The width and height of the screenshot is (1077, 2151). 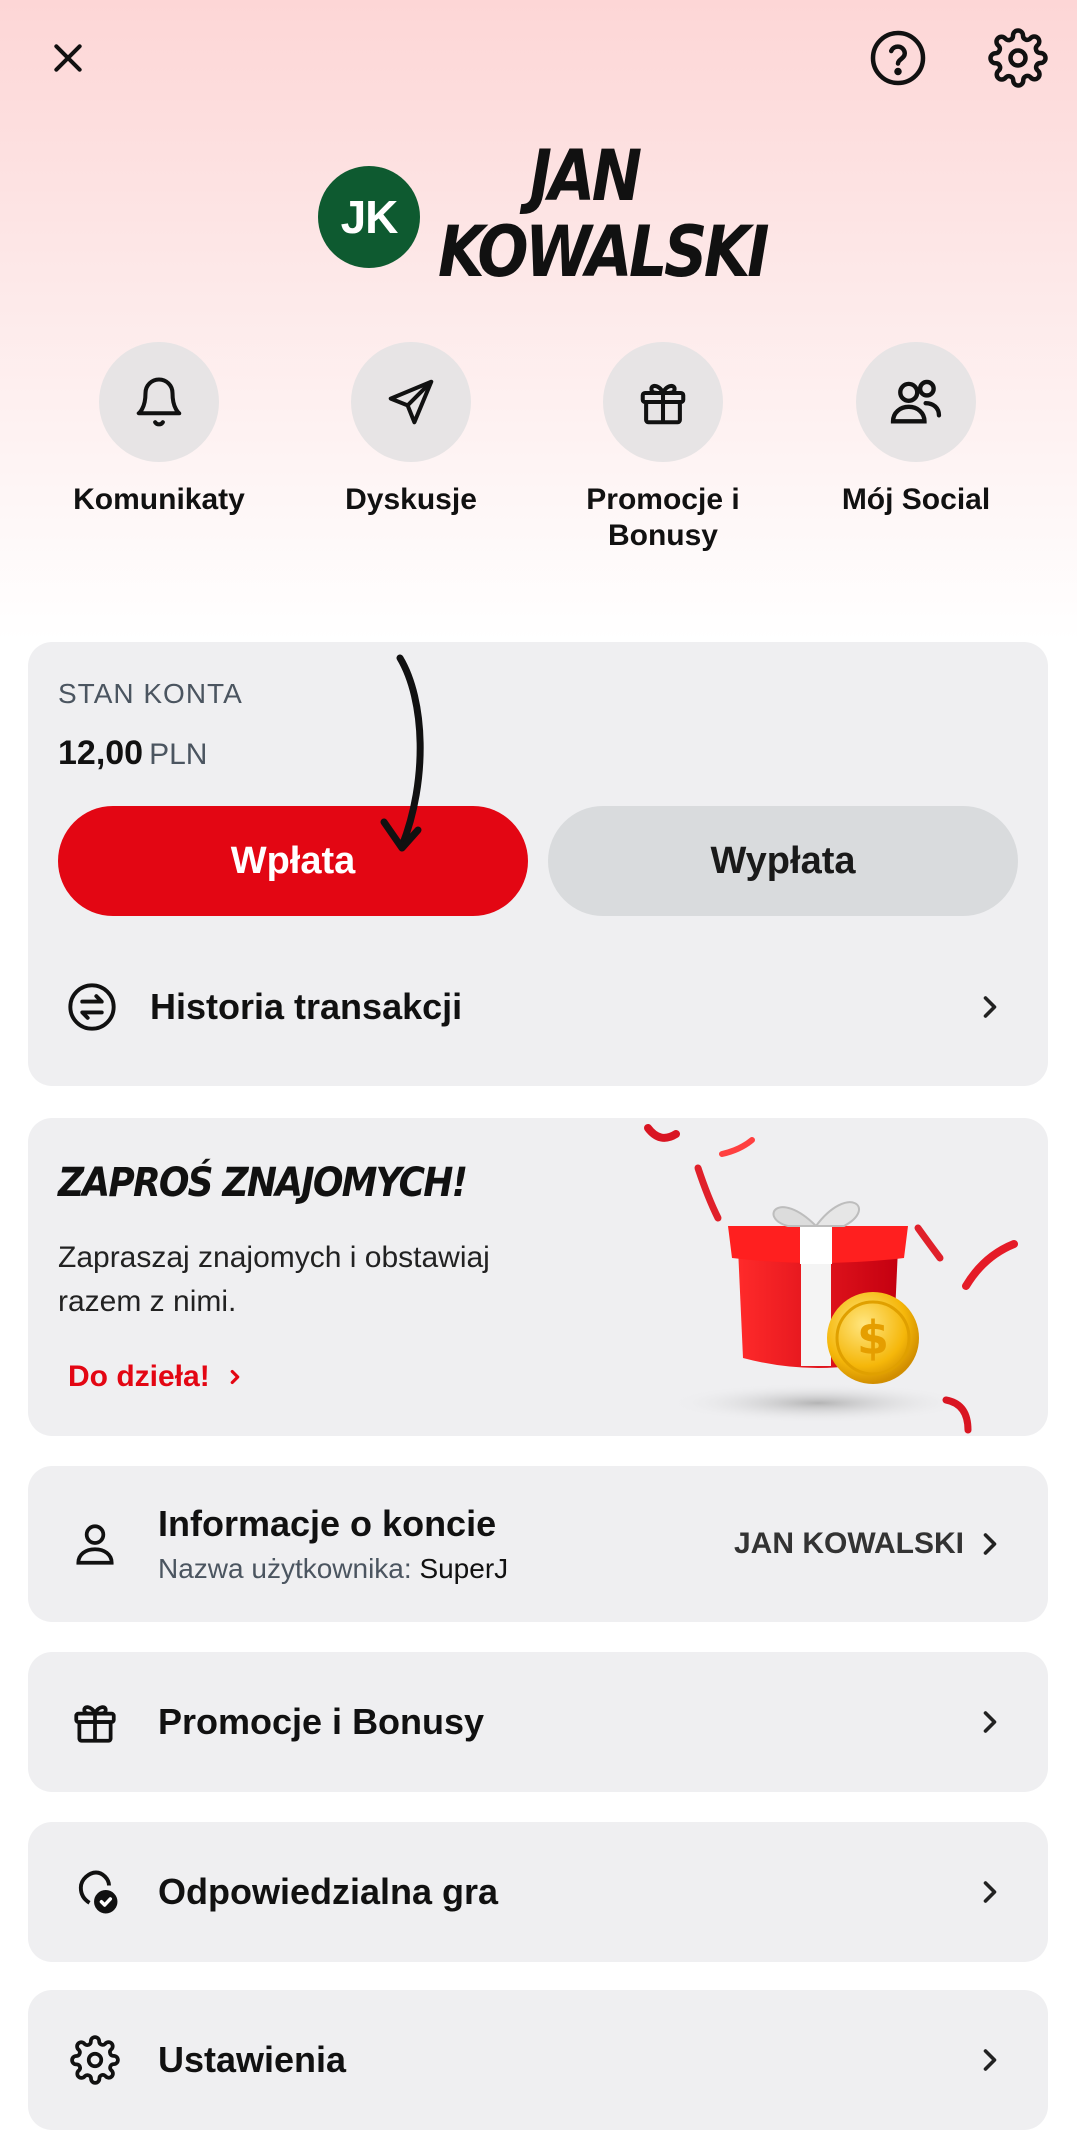 I want to click on exchange-icon, so click(x=92, y=1007).